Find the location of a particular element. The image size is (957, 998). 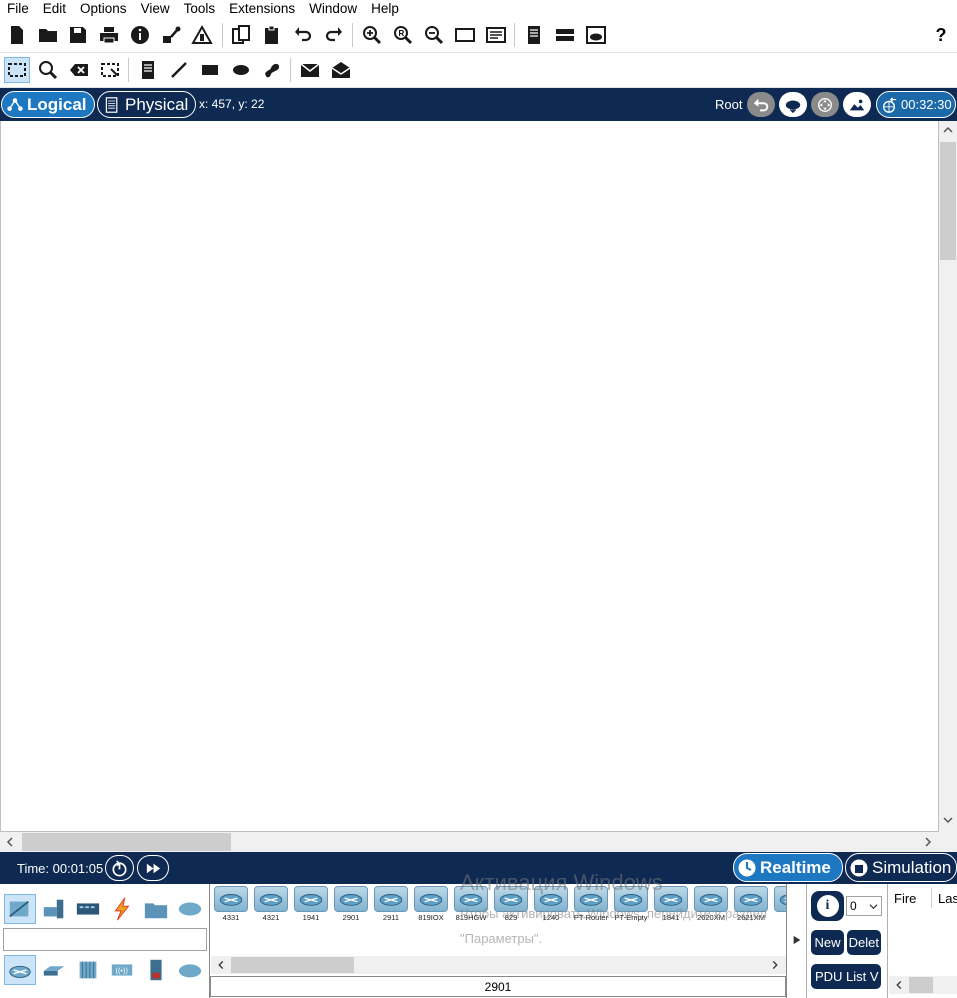

pdu-info-icon: i is located at coordinates (827, 906).